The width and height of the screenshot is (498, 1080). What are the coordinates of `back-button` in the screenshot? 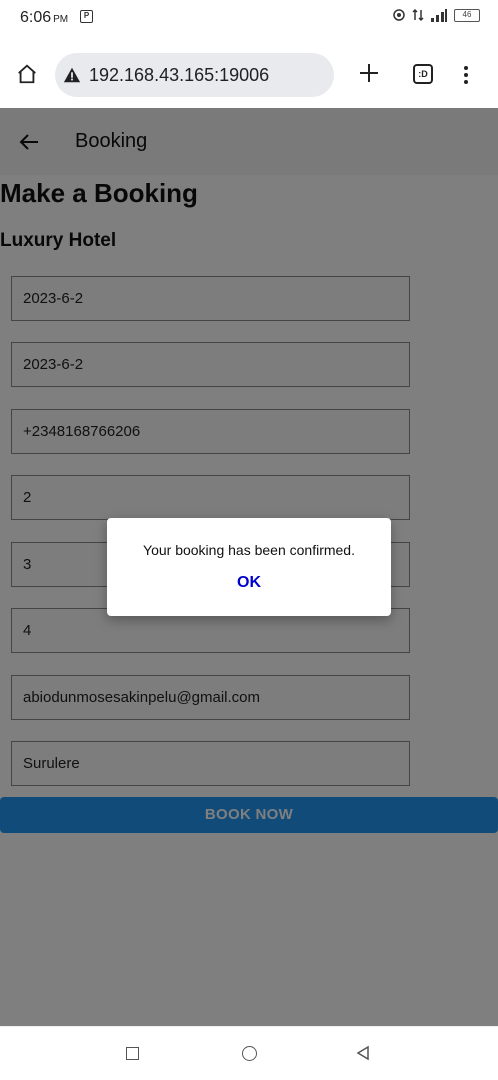 It's located at (363, 1053).